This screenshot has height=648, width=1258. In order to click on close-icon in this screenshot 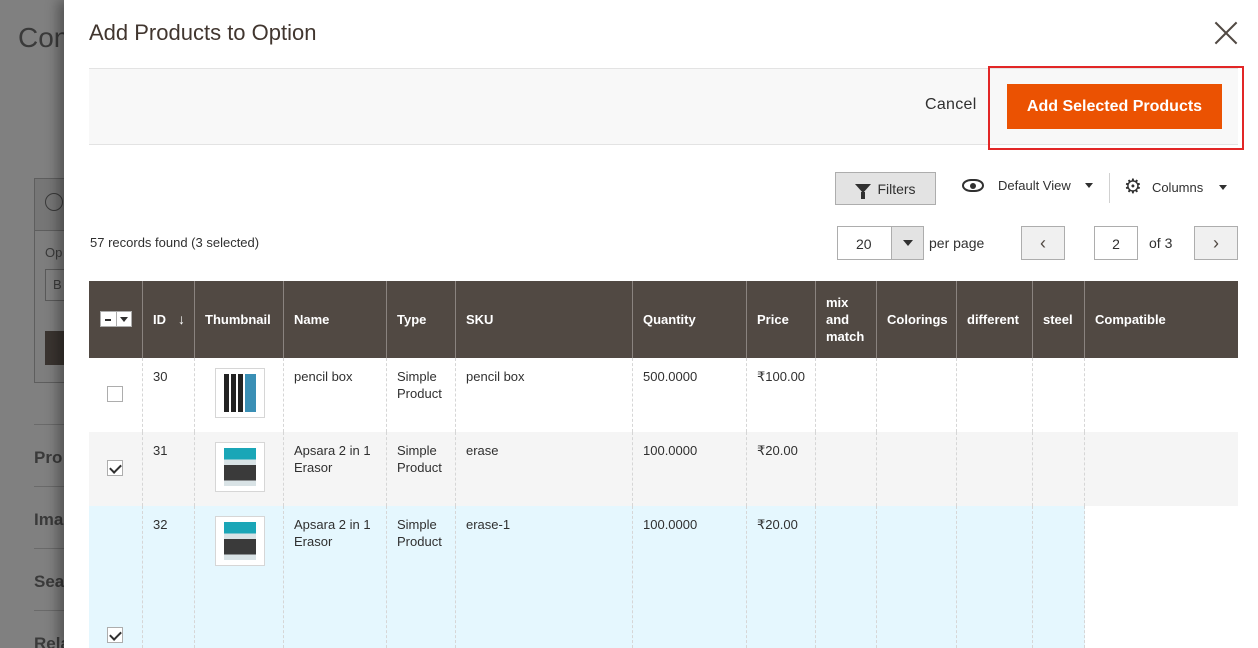, I will do `click(1226, 33)`.